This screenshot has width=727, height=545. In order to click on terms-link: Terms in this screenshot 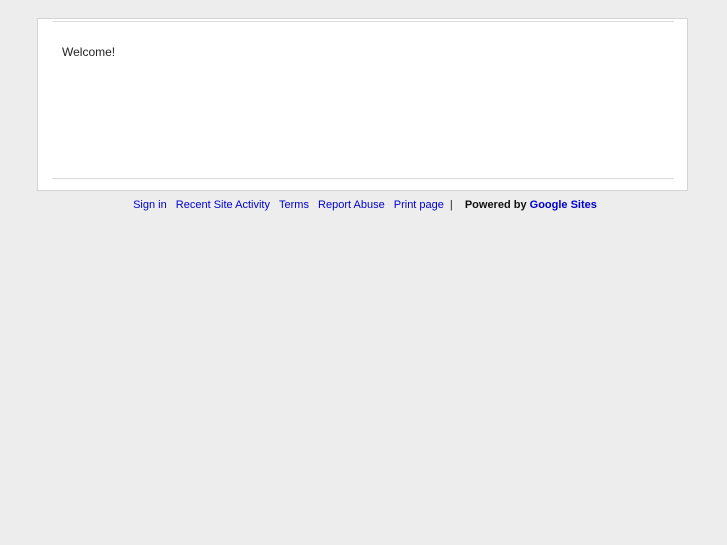, I will do `click(294, 205)`.